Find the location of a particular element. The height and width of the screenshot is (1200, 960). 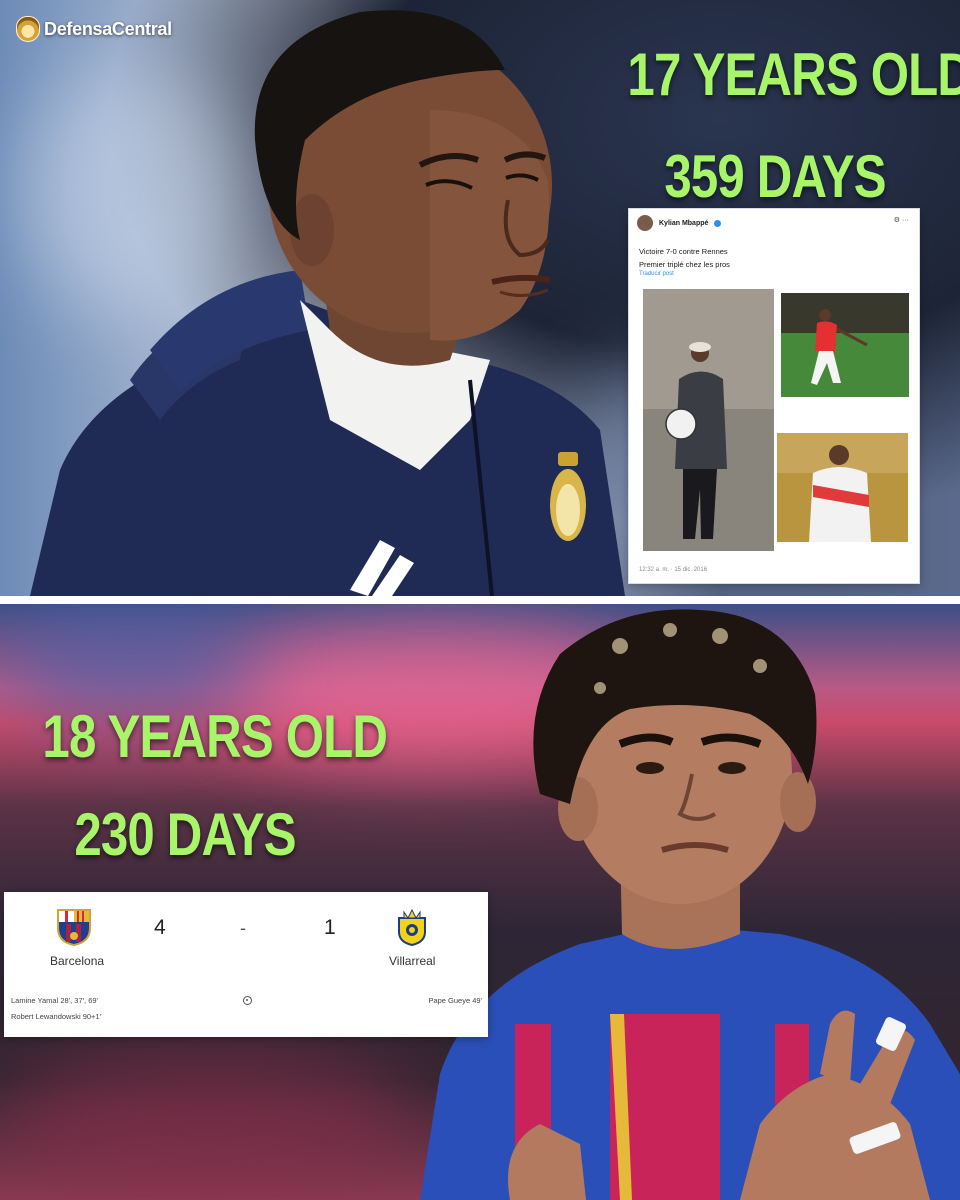

scorer-entry: Robert Lewandowski 90+1' is located at coordinates (56, 1016).